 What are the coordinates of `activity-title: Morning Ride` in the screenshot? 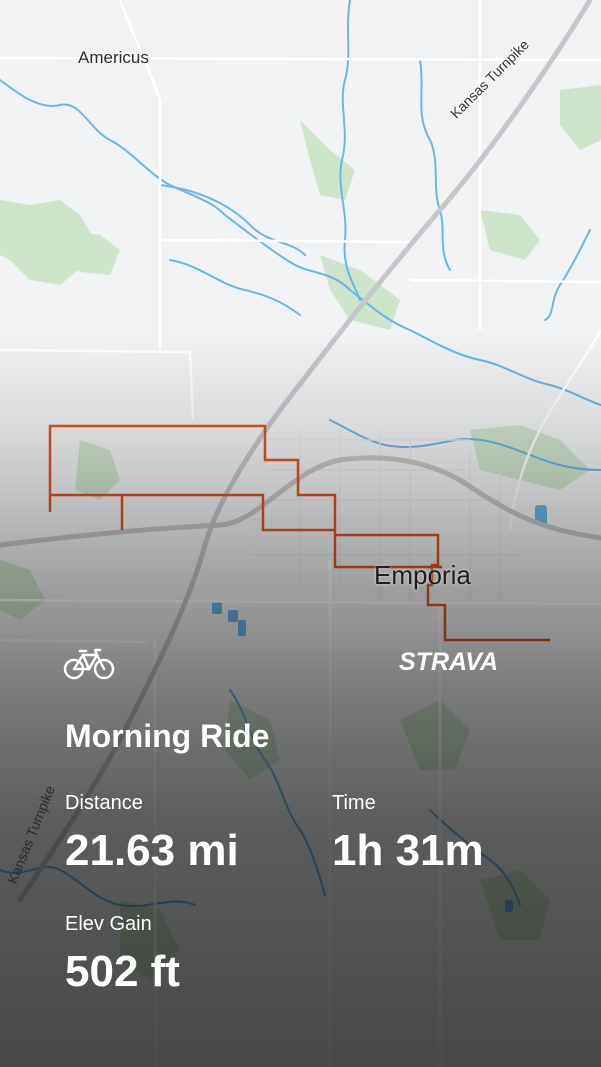 It's located at (167, 736).